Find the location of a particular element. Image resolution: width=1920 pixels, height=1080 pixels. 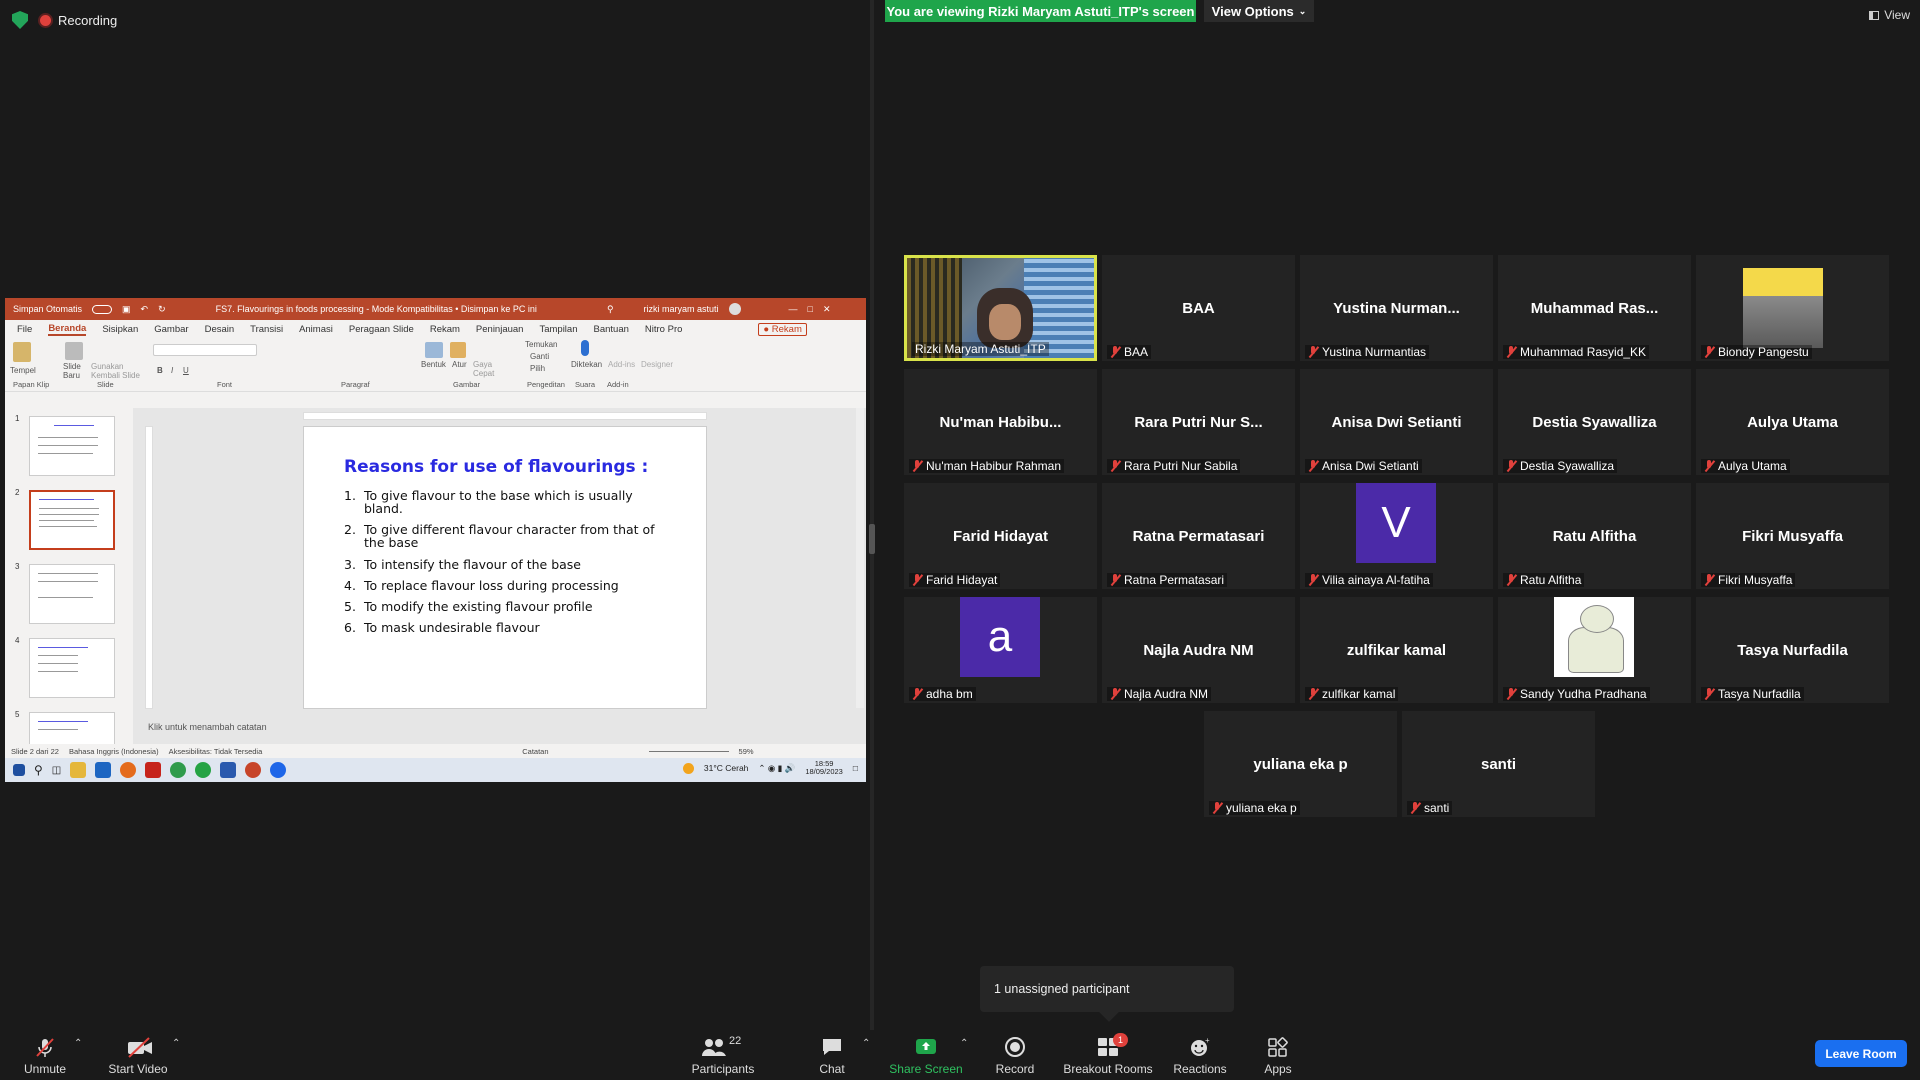

microphone-icon is located at coordinates (585, 348).